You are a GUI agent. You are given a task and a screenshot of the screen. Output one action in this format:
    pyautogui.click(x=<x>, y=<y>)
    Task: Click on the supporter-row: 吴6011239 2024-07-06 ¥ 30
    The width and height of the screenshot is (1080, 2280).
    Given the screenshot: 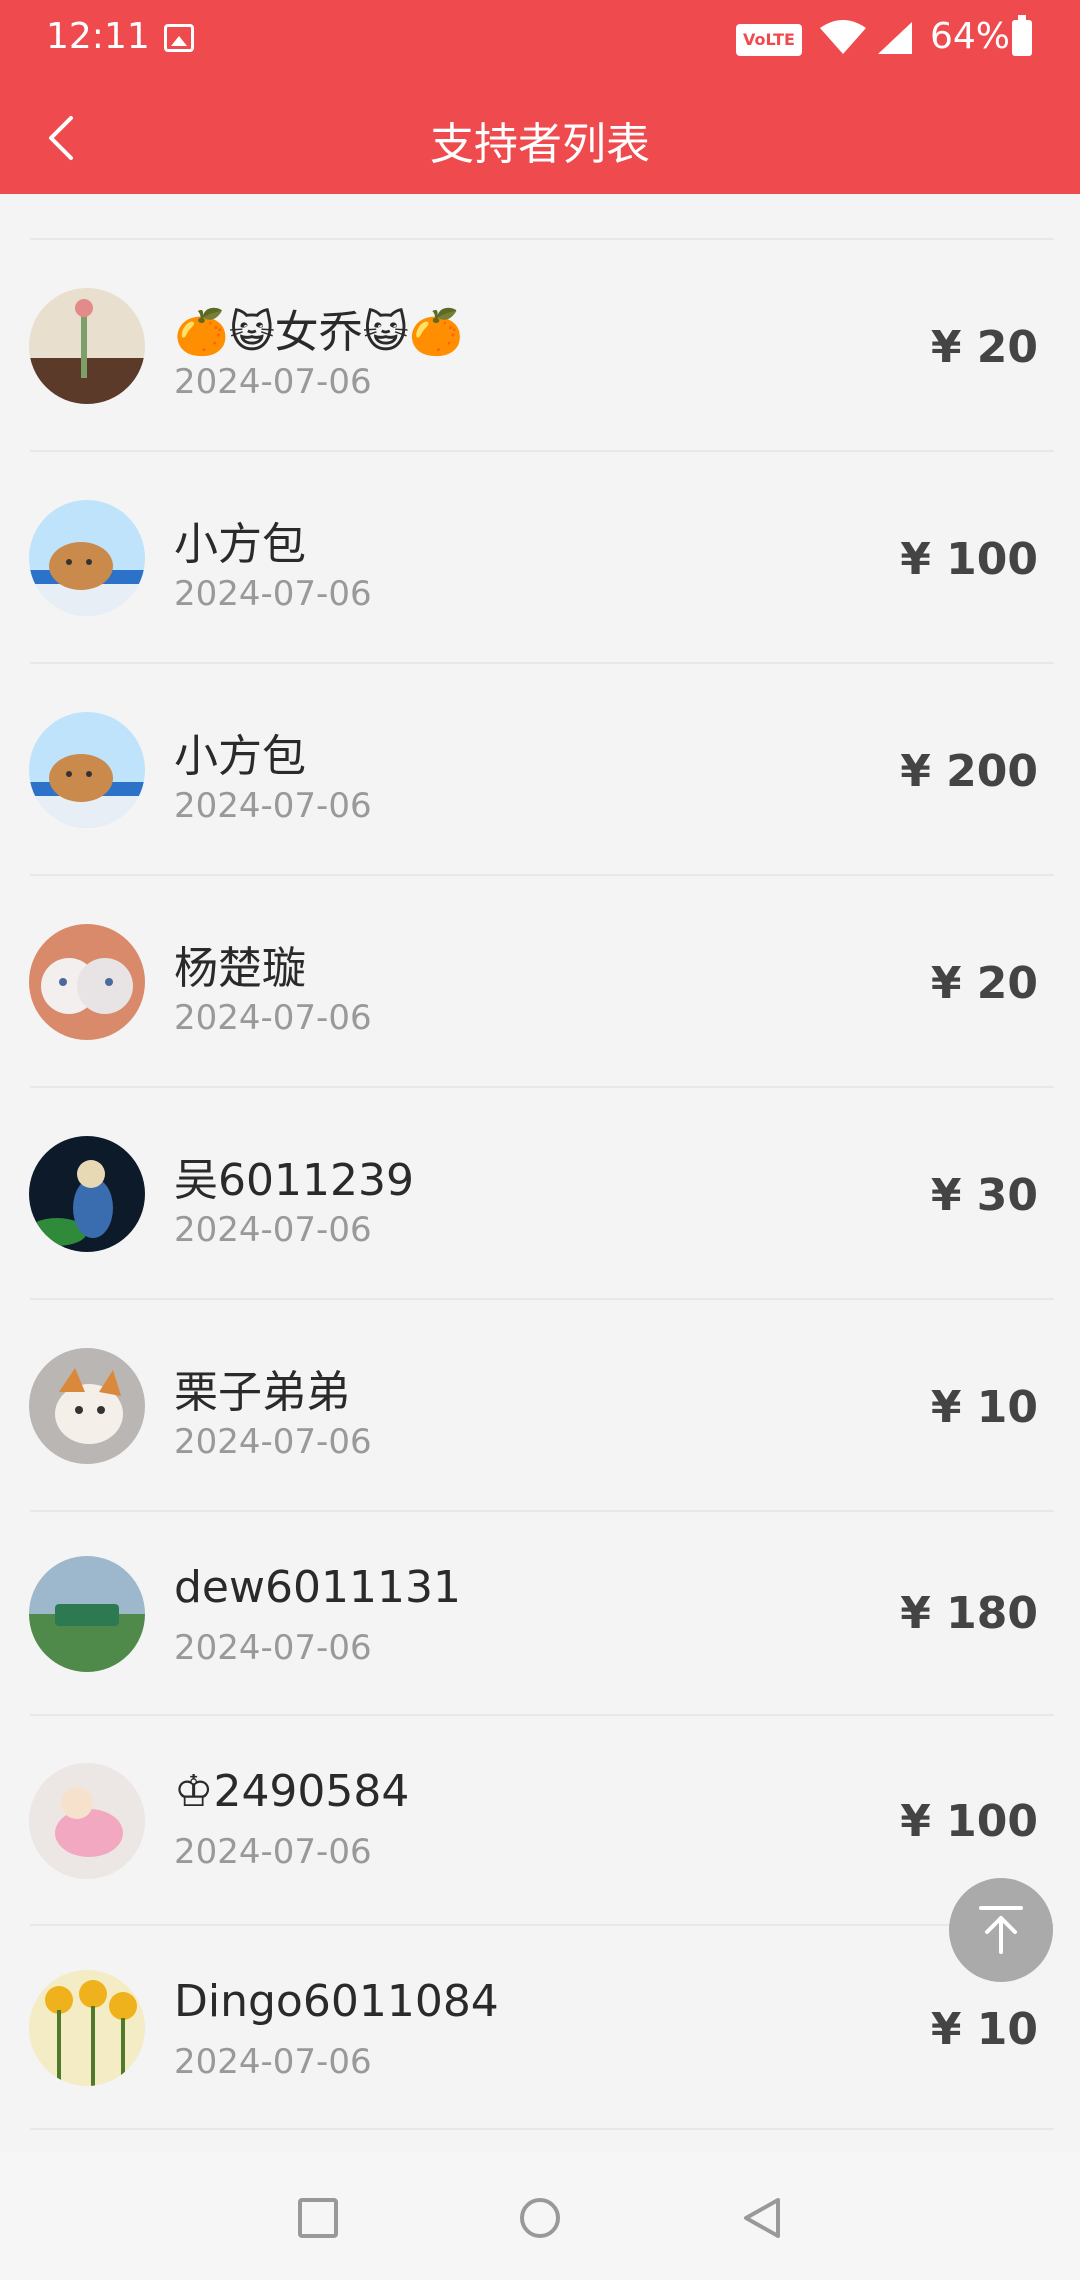 What is the action you would take?
    pyautogui.click(x=540, y=1194)
    